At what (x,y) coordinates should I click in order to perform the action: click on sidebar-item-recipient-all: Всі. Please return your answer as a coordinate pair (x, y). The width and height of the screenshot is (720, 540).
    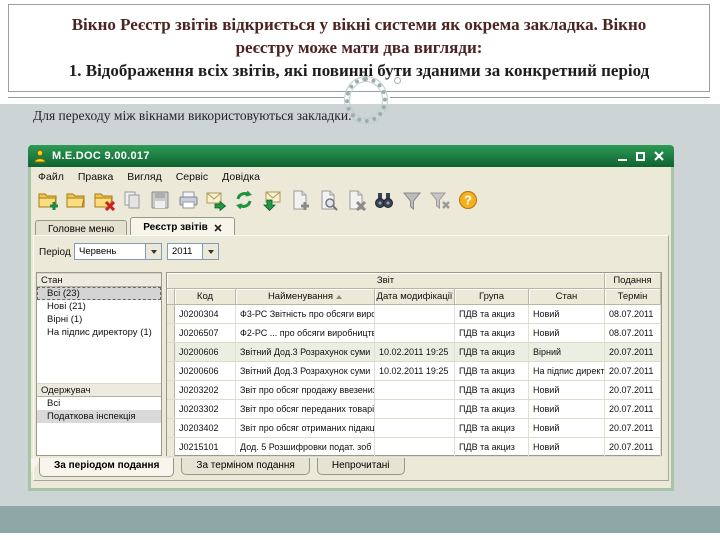
    Looking at the image, I should click on (99, 403).